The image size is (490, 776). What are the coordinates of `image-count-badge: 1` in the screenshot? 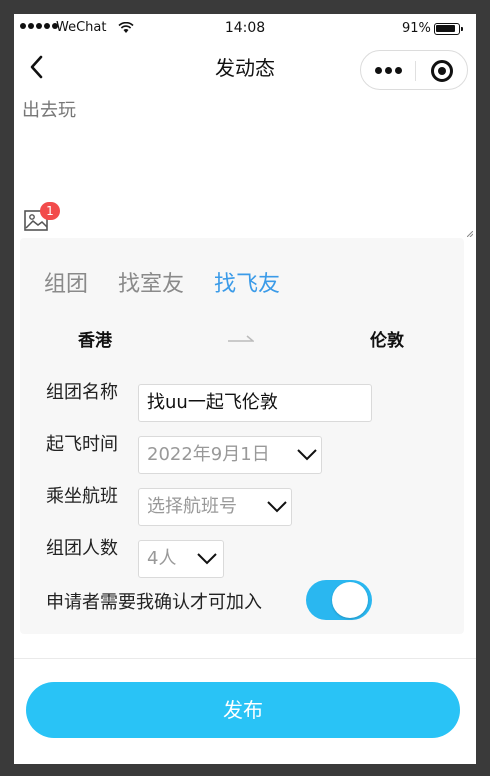 It's located at (50, 211).